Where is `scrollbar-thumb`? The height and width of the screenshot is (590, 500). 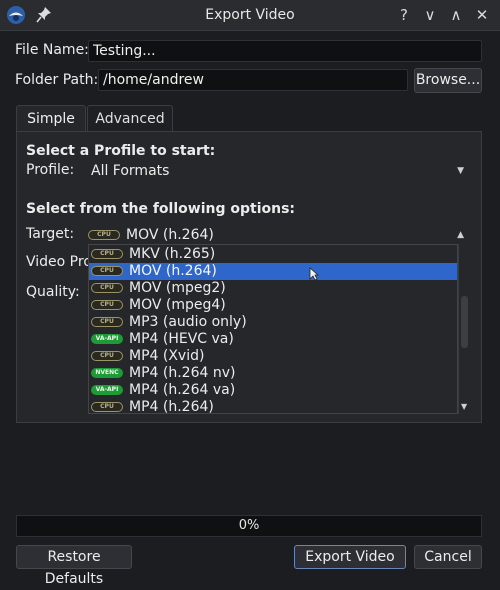
scrollbar-thumb is located at coordinates (464, 322).